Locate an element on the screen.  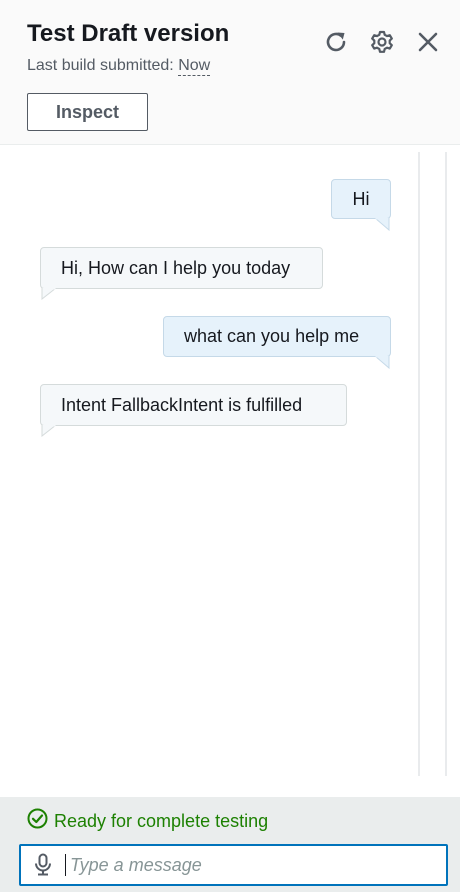
bot-message: Hi, How can I help you today is located at coordinates (181, 268).